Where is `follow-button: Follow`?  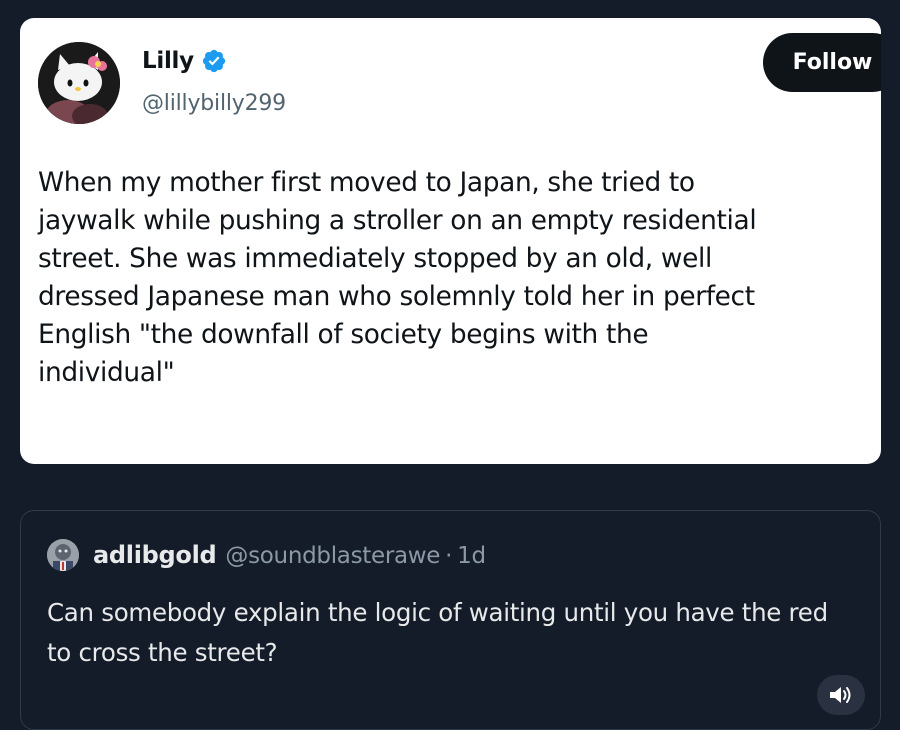 follow-button: Follow is located at coordinates (822, 62).